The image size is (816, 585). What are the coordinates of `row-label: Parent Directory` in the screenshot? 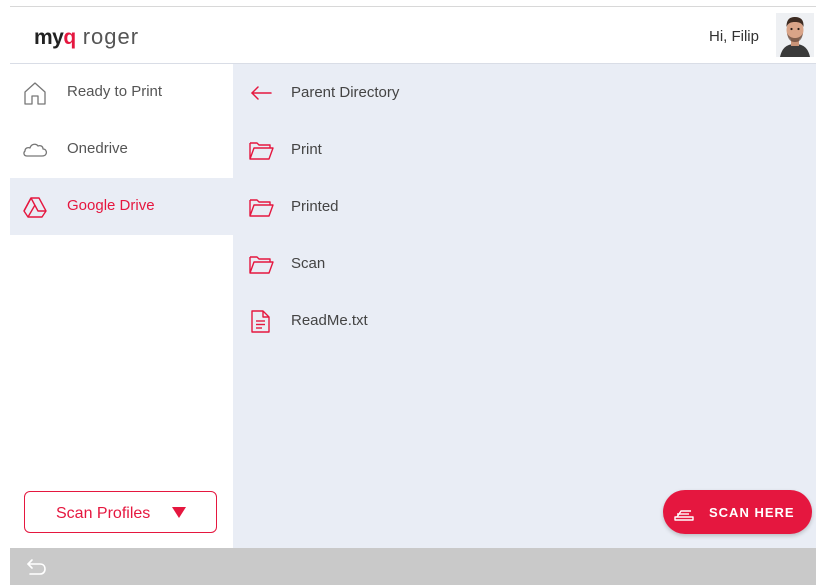 It's located at (345, 92).